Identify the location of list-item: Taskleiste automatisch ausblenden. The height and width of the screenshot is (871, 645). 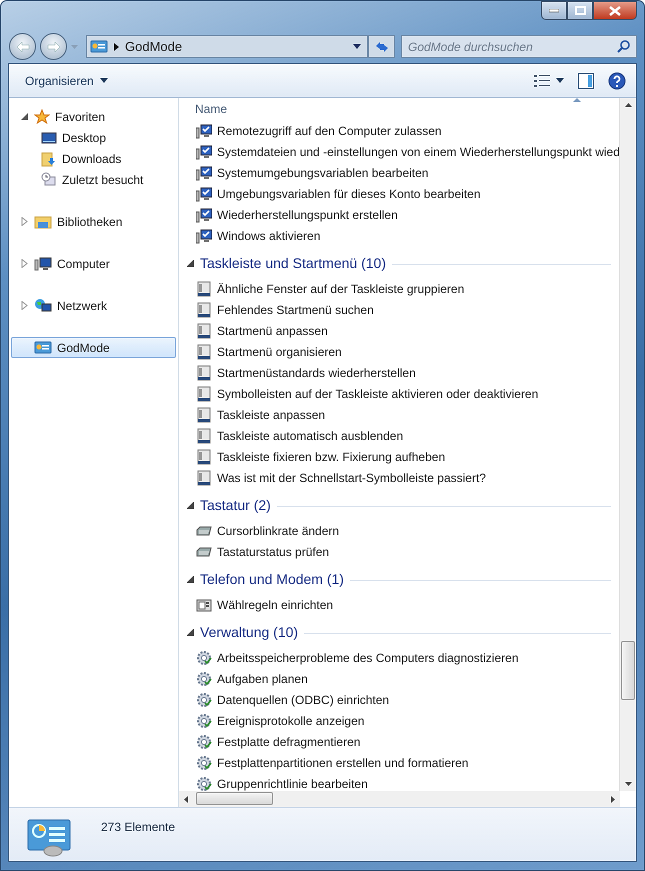
(403, 435).